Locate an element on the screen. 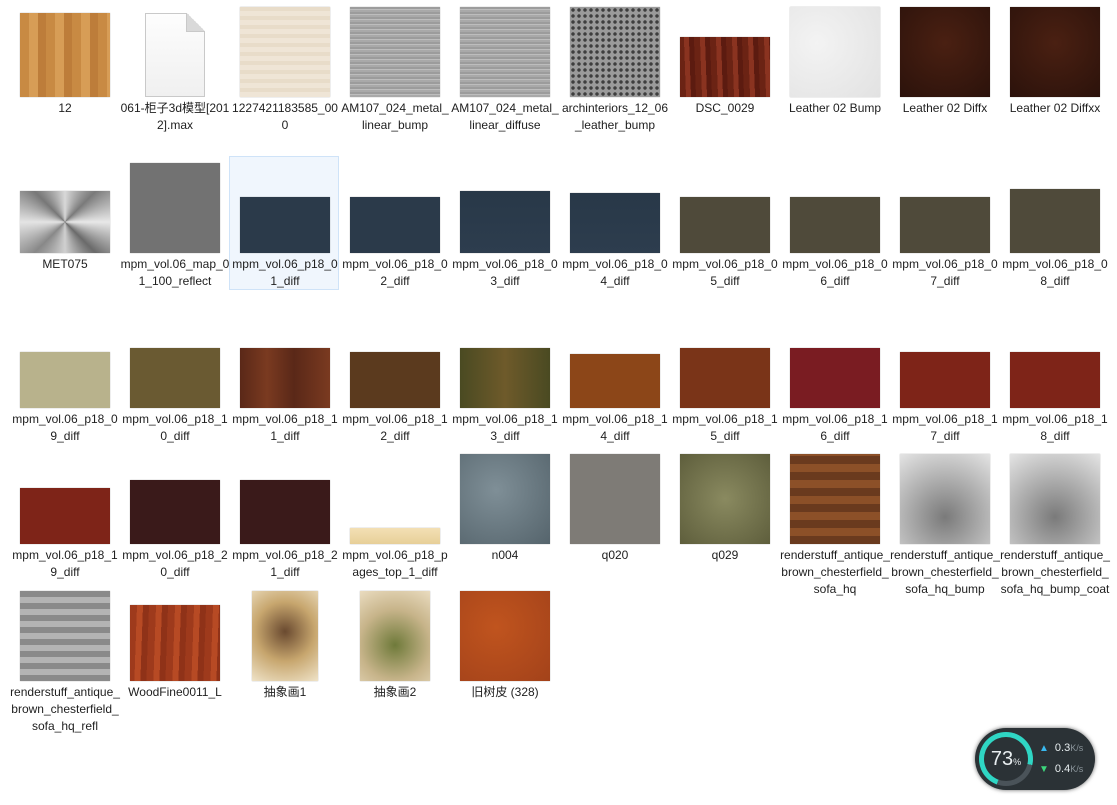 This screenshot has height=805, width=1117. file-item: AM107_024_metal_linear_bump is located at coordinates (394, 75).